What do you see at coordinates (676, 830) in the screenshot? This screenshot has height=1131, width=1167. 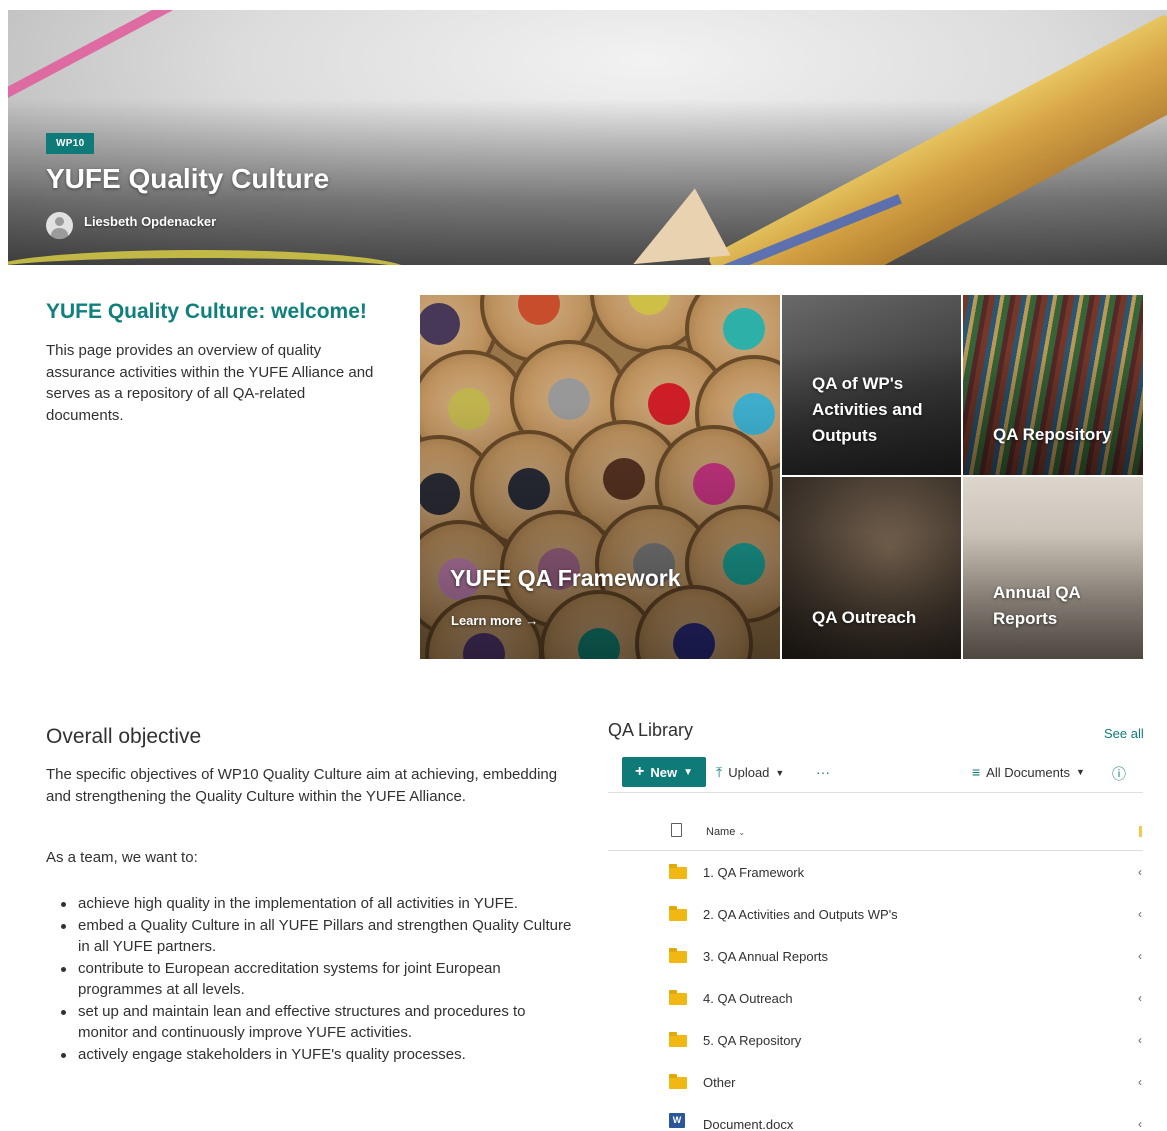 I see `file-type-icon` at bounding box center [676, 830].